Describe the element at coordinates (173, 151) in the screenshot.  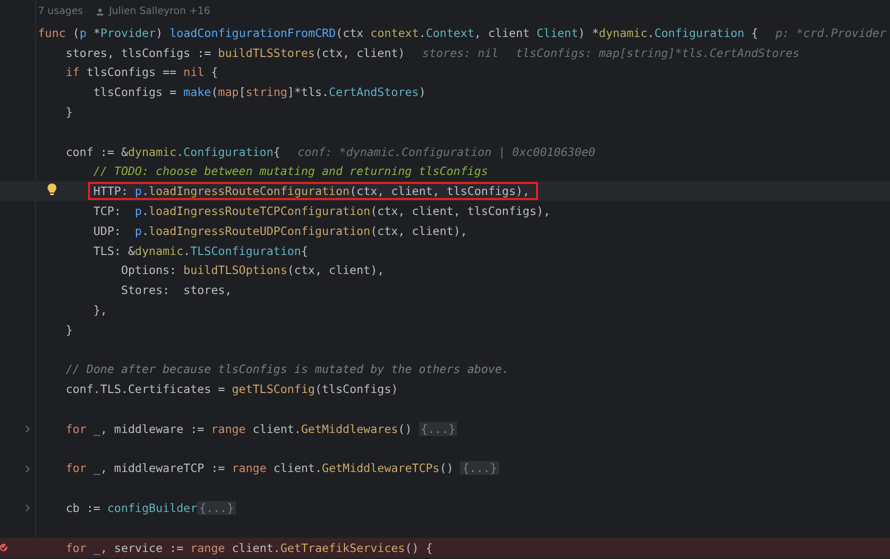
I see `code-line: conf := &dynamic.Configuration{` at that location.